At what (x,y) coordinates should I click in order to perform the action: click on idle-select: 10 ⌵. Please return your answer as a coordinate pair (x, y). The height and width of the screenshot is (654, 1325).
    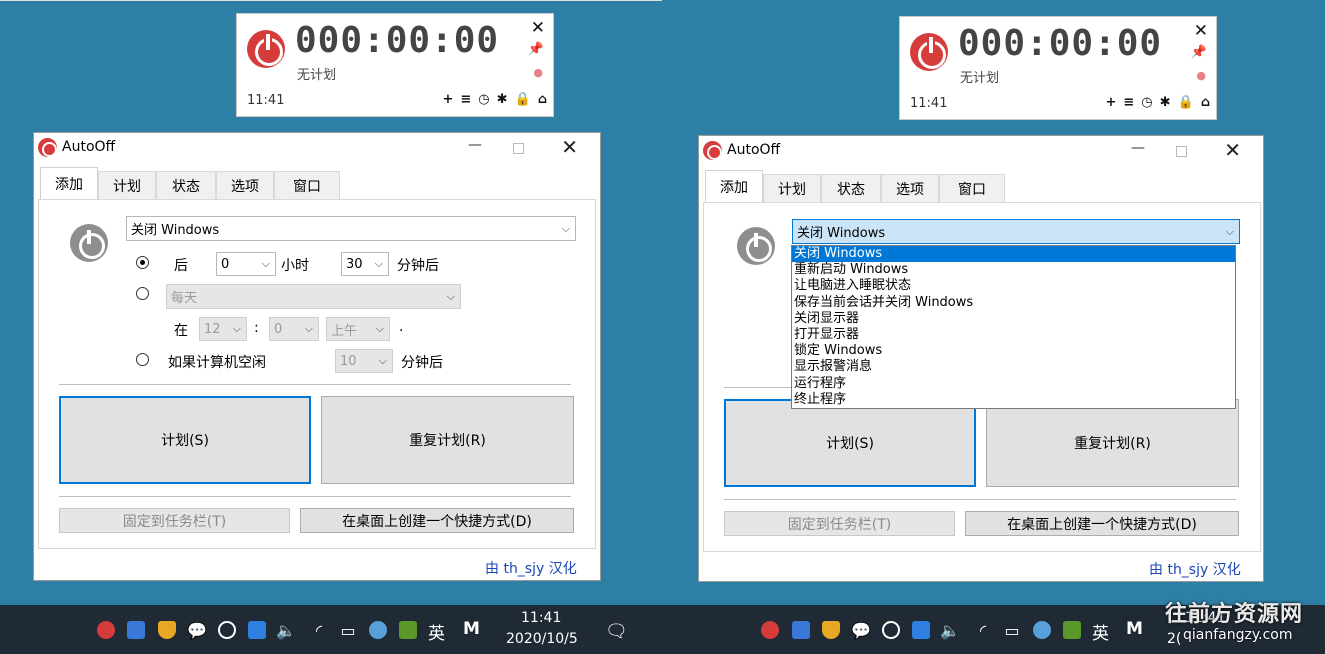
    Looking at the image, I should click on (364, 361).